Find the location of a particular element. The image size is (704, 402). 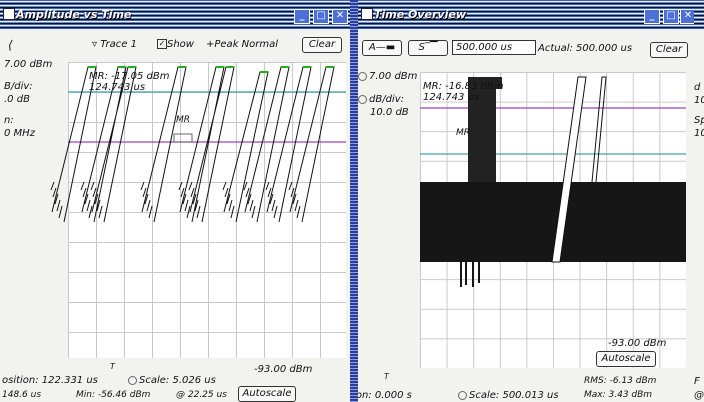

rms-readout: RMS: -6.13 dBm is located at coordinates (620, 381).